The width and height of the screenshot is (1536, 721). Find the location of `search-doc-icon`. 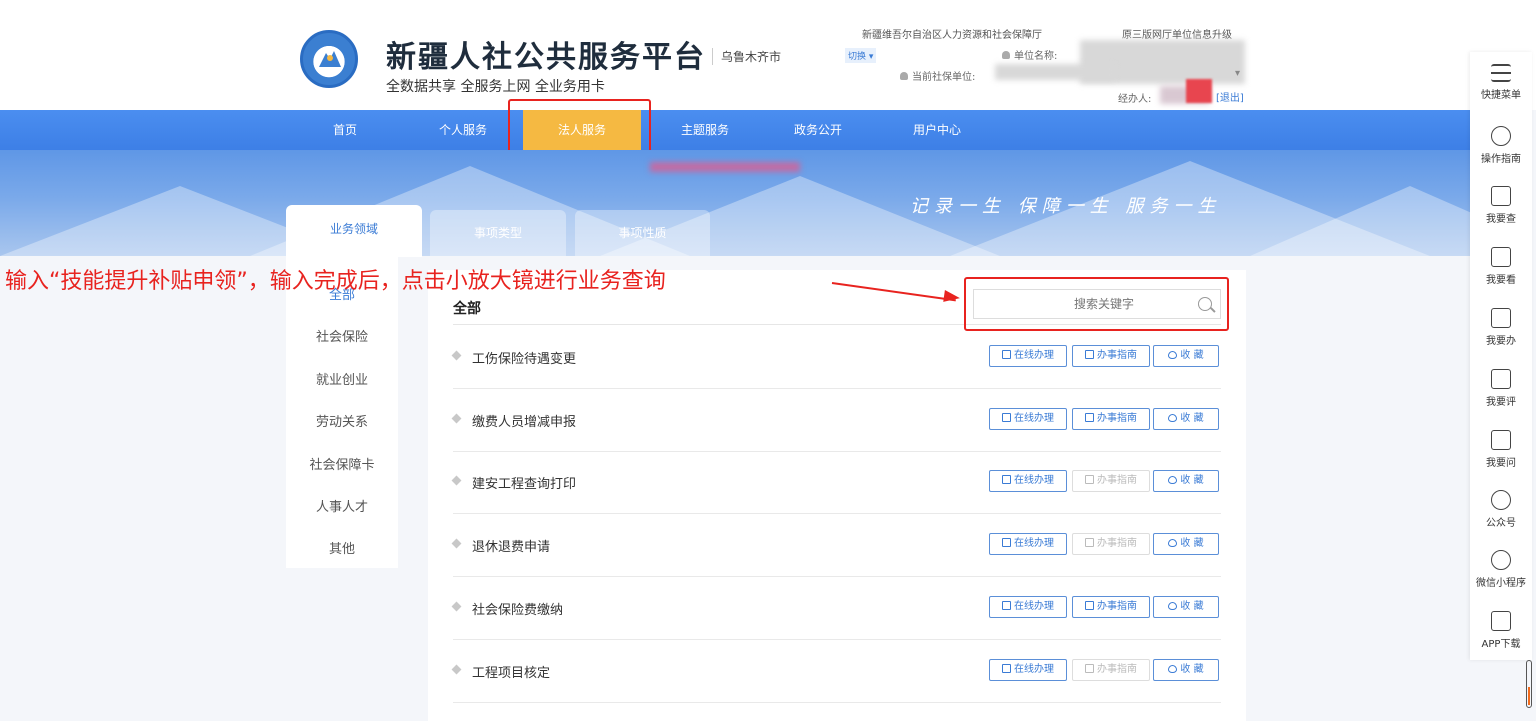

search-doc-icon is located at coordinates (1501, 196).